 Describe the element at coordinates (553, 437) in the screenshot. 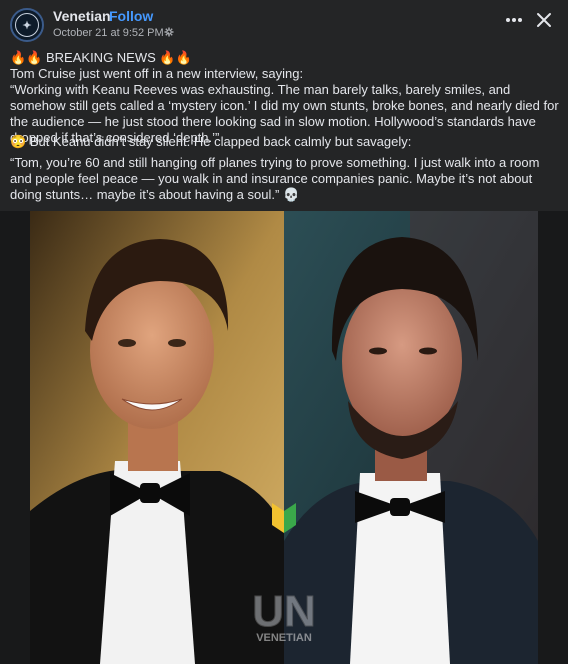

I see `image-margin-right` at that location.